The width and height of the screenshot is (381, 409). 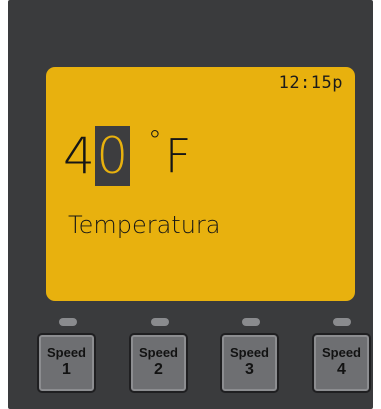 What do you see at coordinates (112, 156) in the screenshot?
I see `temperature-digit-ones-selected: 0` at bounding box center [112, 156].